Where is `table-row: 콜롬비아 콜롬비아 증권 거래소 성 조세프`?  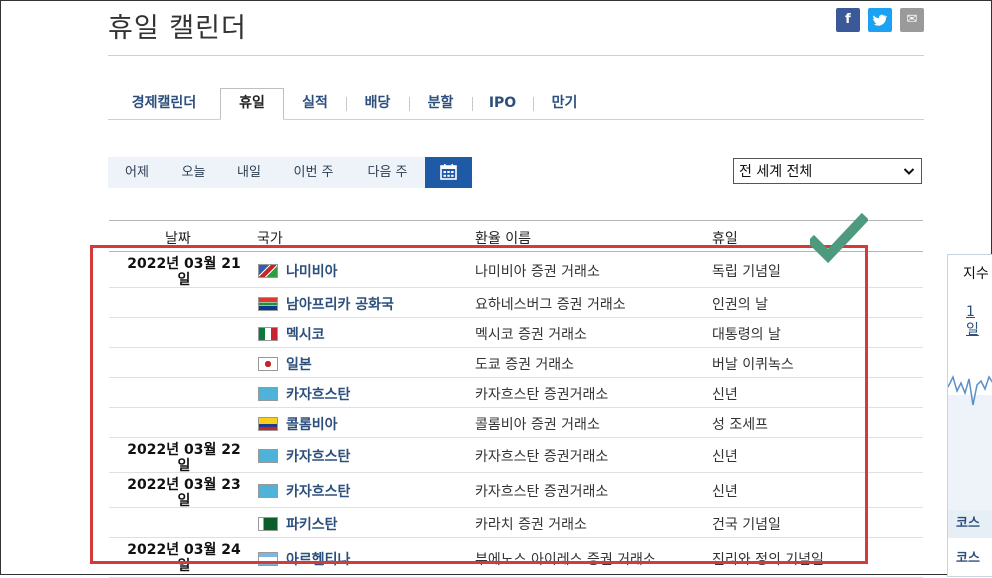 table-row: 콜롬비아 콜롬비아 증권 거래소 성 조세프 is located at coordinates (516, 423).